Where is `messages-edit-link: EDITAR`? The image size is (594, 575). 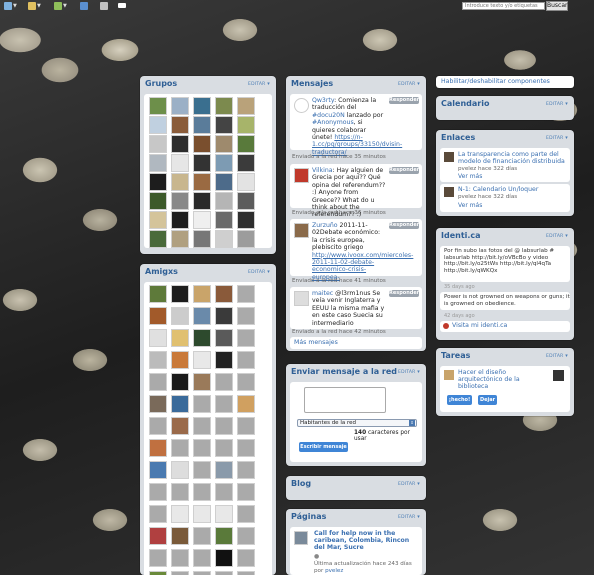 messages-edit-link: EDITAR is located at coordinates (409, 84).